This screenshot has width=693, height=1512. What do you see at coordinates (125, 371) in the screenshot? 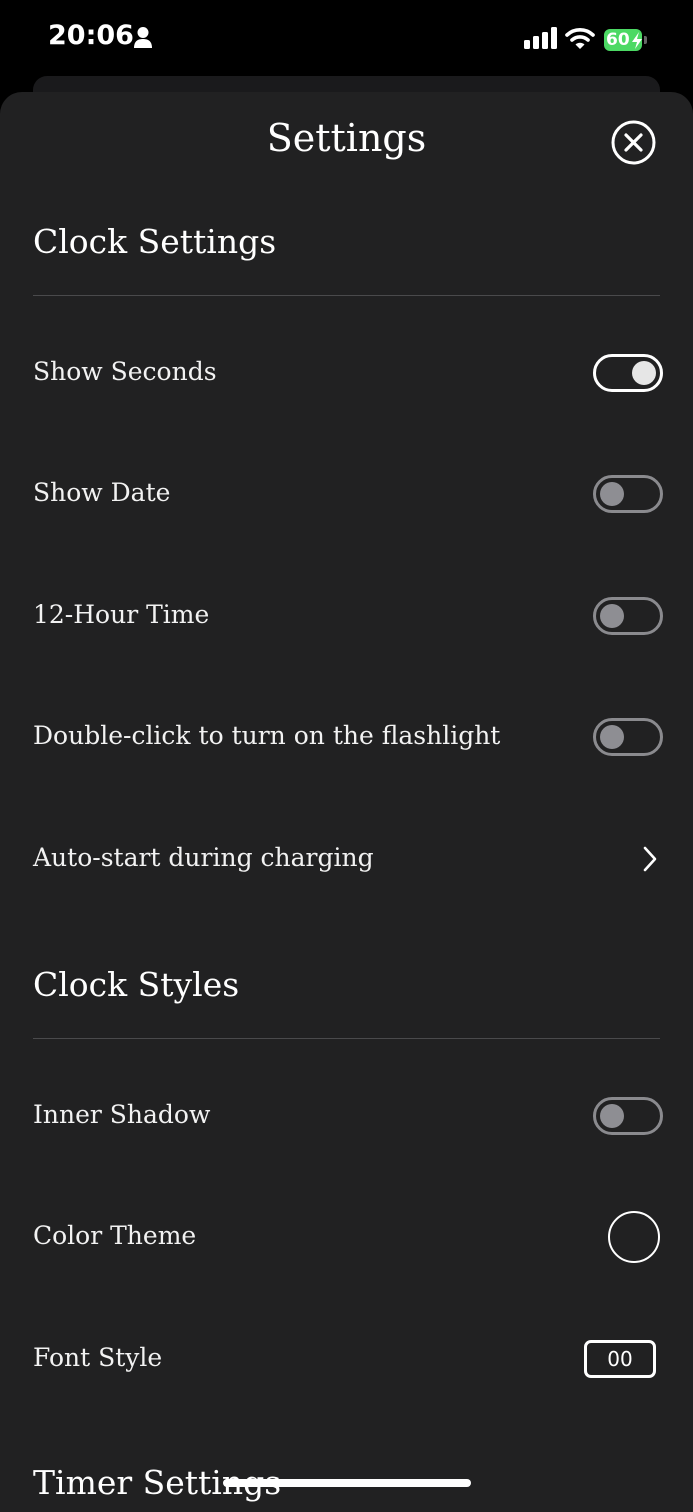
I see `show-seconds-label: Show Seconds` at bounding box center [125, 371].